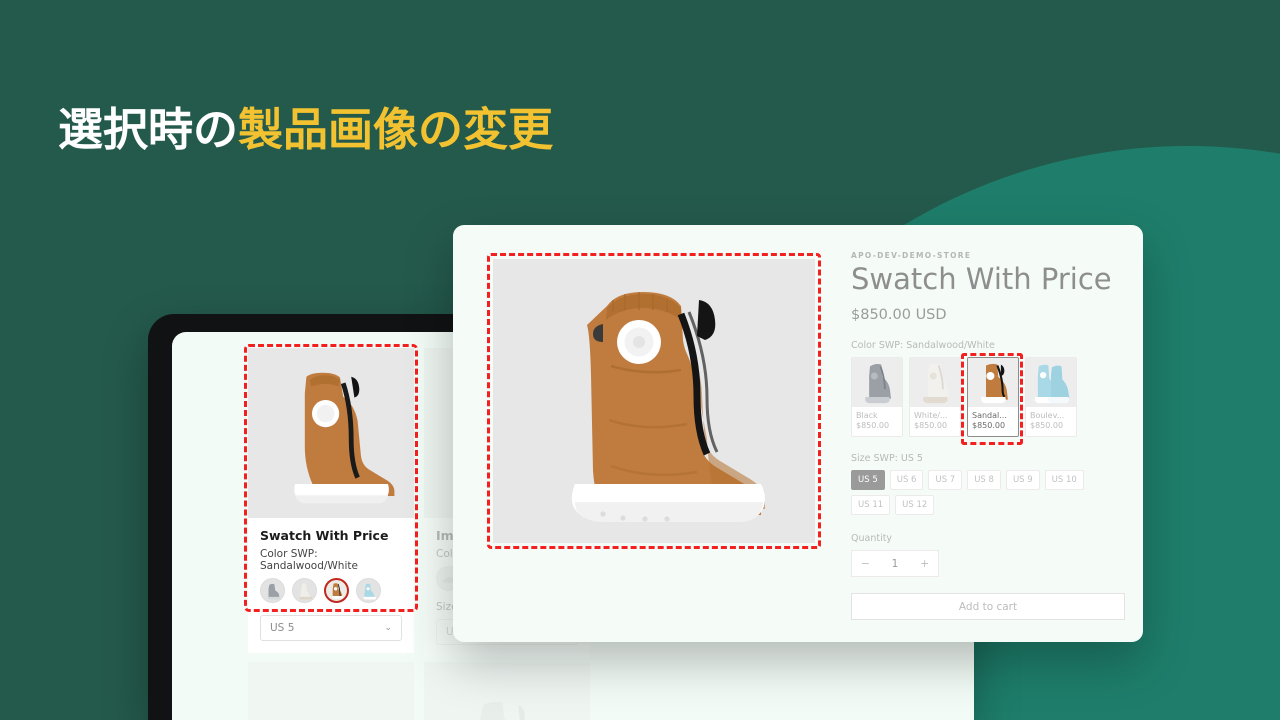 The height and width of the screenshot is (720, 1280). I want to click on add-to-cart-button: Add to cart, so click(988, 607).